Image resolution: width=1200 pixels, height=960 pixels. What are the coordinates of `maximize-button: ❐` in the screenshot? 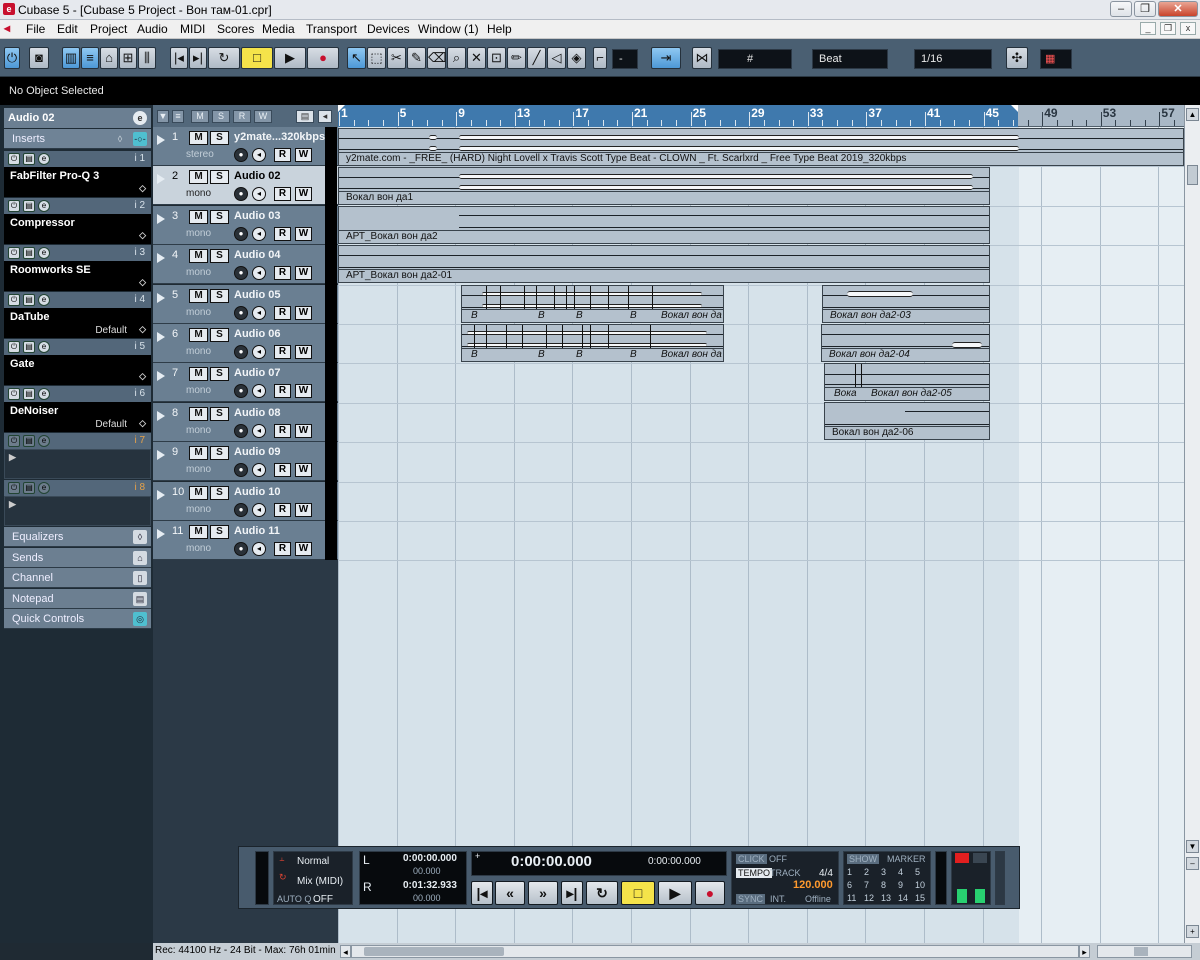 It's located at (1145, 9).